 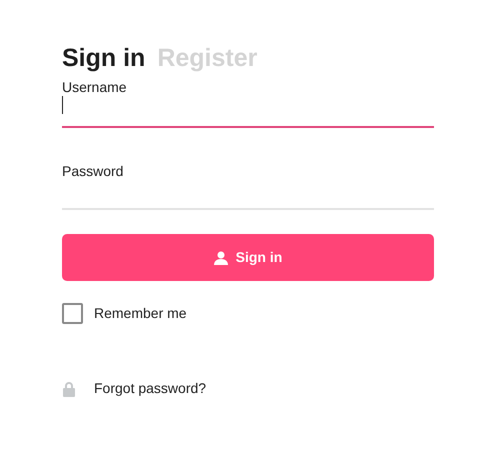 I want to click on text-cursor, so click(x=62, y=105).